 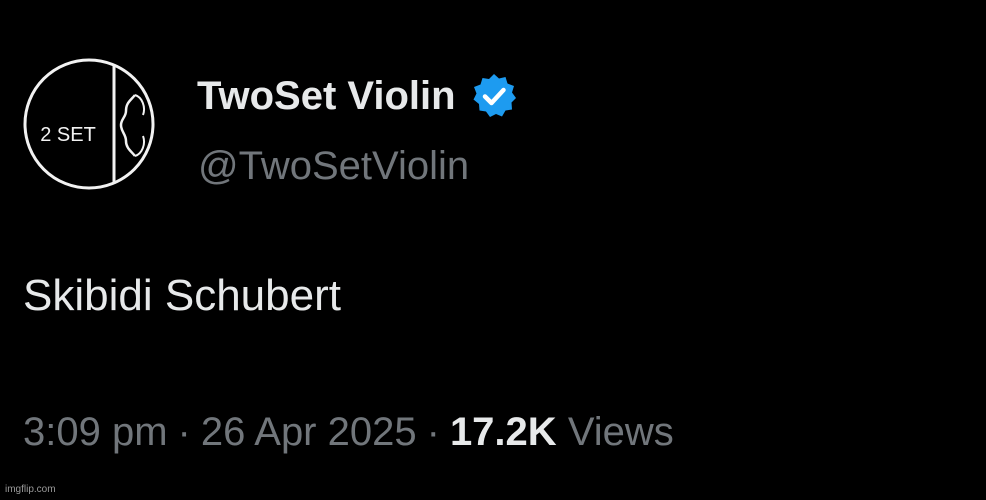 I want to click on views-label: Views, so click(x=620, y=432).